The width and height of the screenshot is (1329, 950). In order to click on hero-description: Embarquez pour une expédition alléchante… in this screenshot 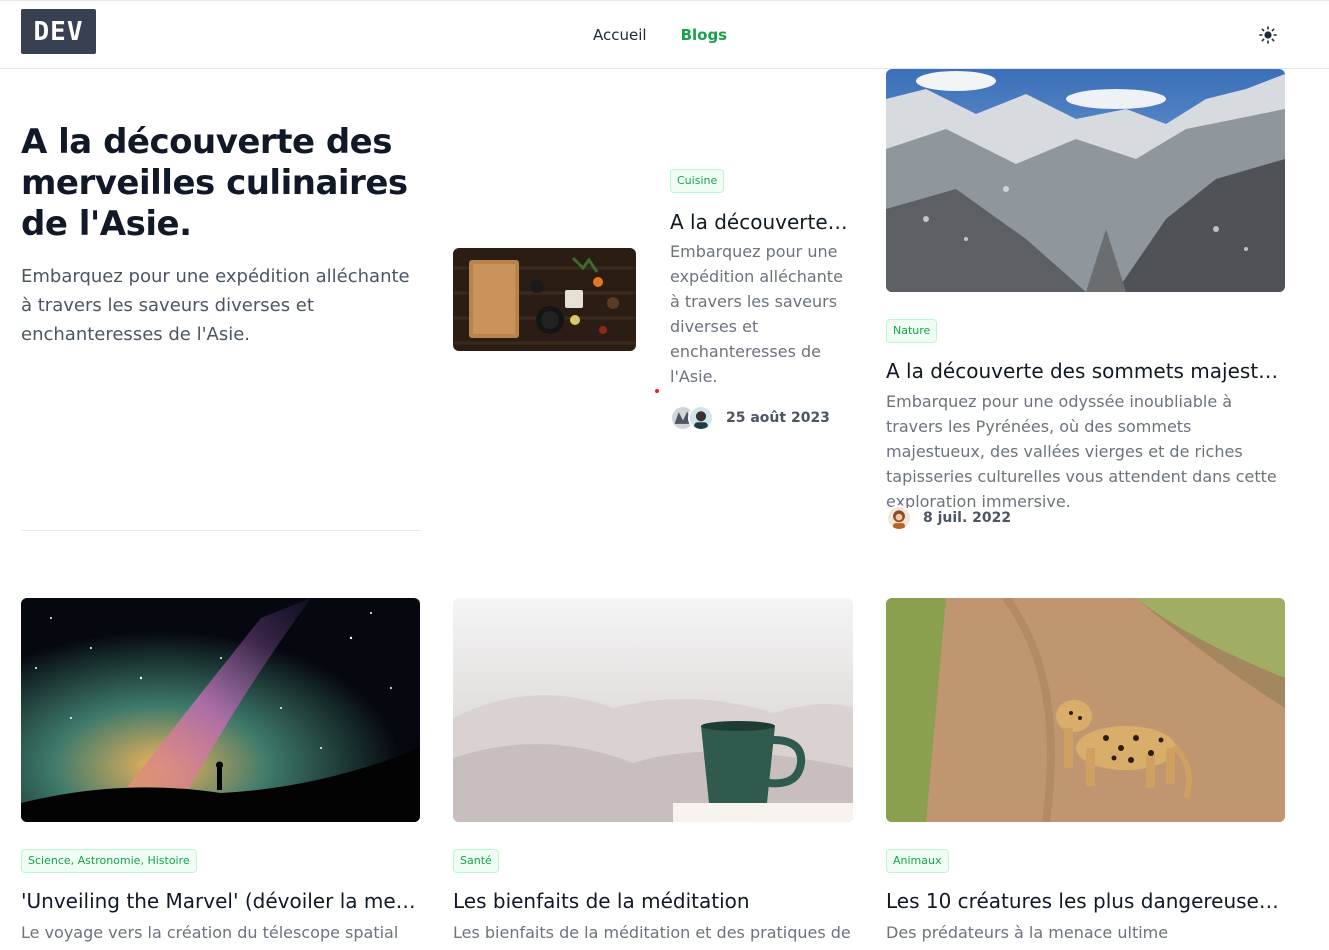, I will do `click(215, 305)`.